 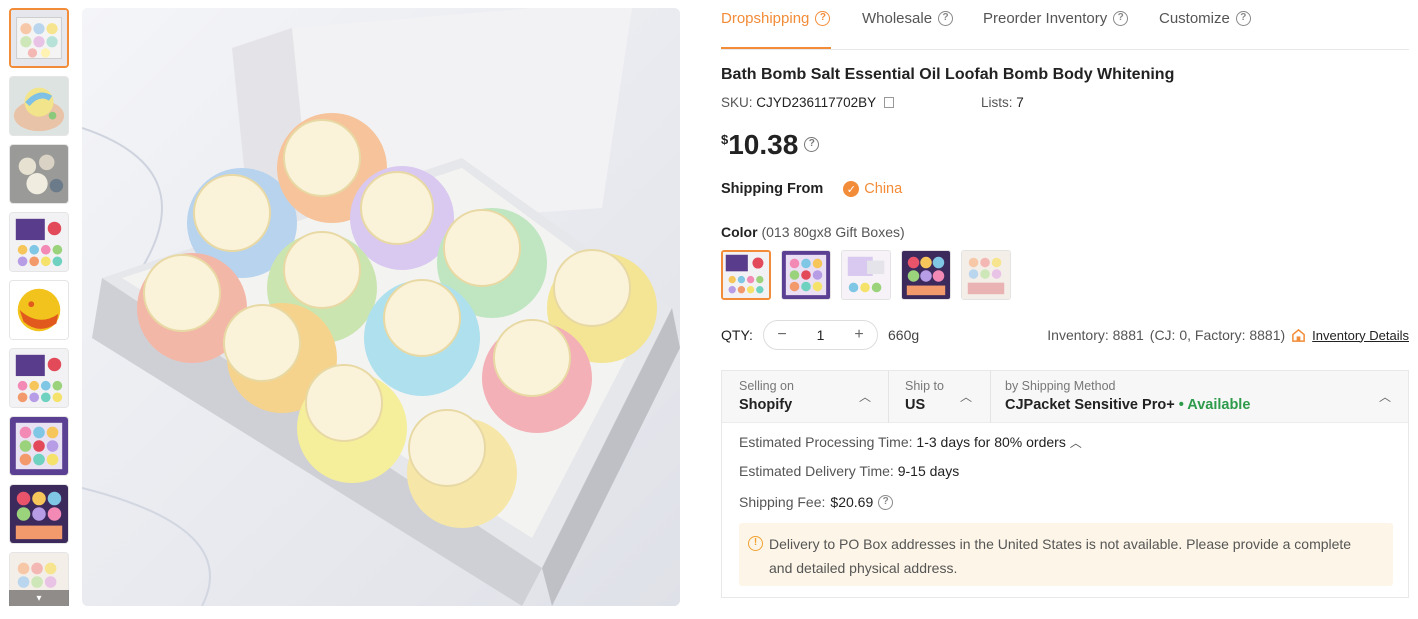 I want to click on check-circle-icon: ✓, so click(x=851, y=189).